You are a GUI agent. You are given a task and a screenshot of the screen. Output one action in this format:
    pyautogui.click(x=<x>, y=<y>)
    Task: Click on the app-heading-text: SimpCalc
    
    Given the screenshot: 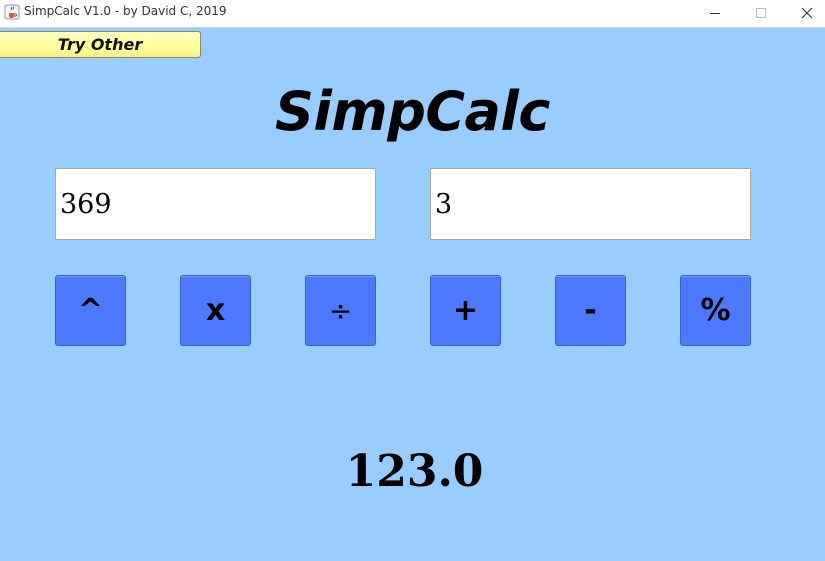 What is the action you would take?
    pyautogui.click(x=412, y=111)
    